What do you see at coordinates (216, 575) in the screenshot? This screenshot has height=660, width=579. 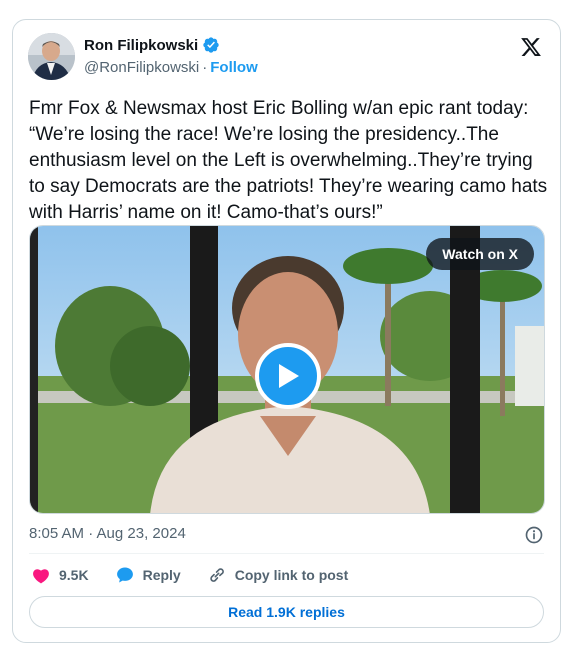 I see `link-icon` at bounding box center [216, 575].